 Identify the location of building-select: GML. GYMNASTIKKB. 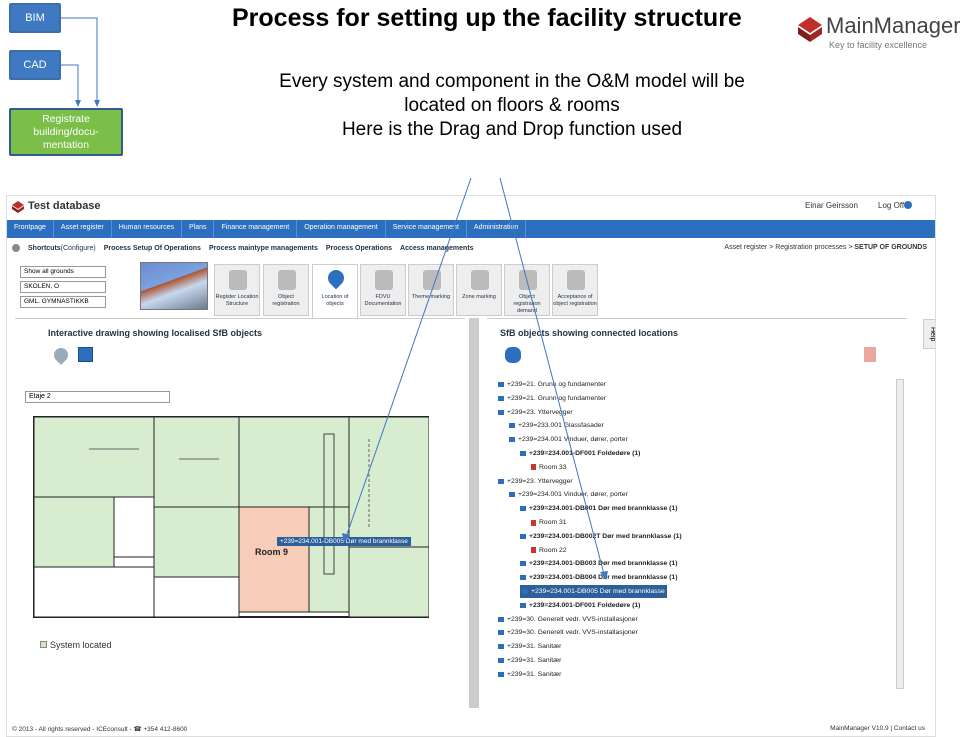
(63, 302).